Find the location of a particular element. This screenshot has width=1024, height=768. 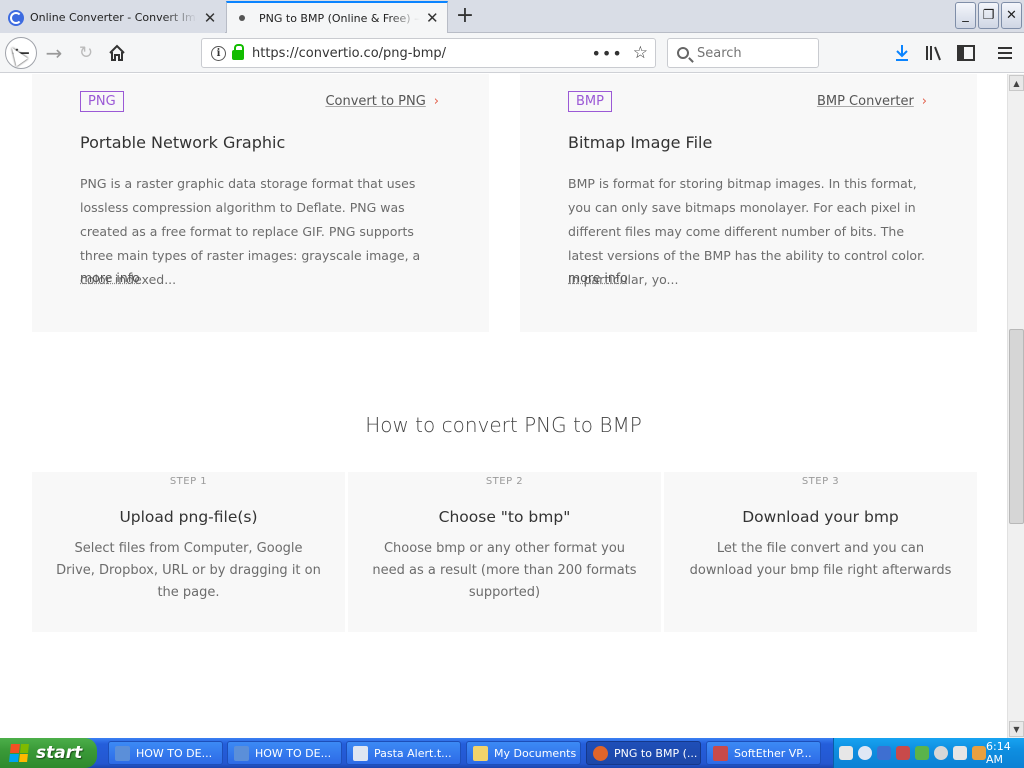

site-info-icon: i is located at coordinates (218, 53).